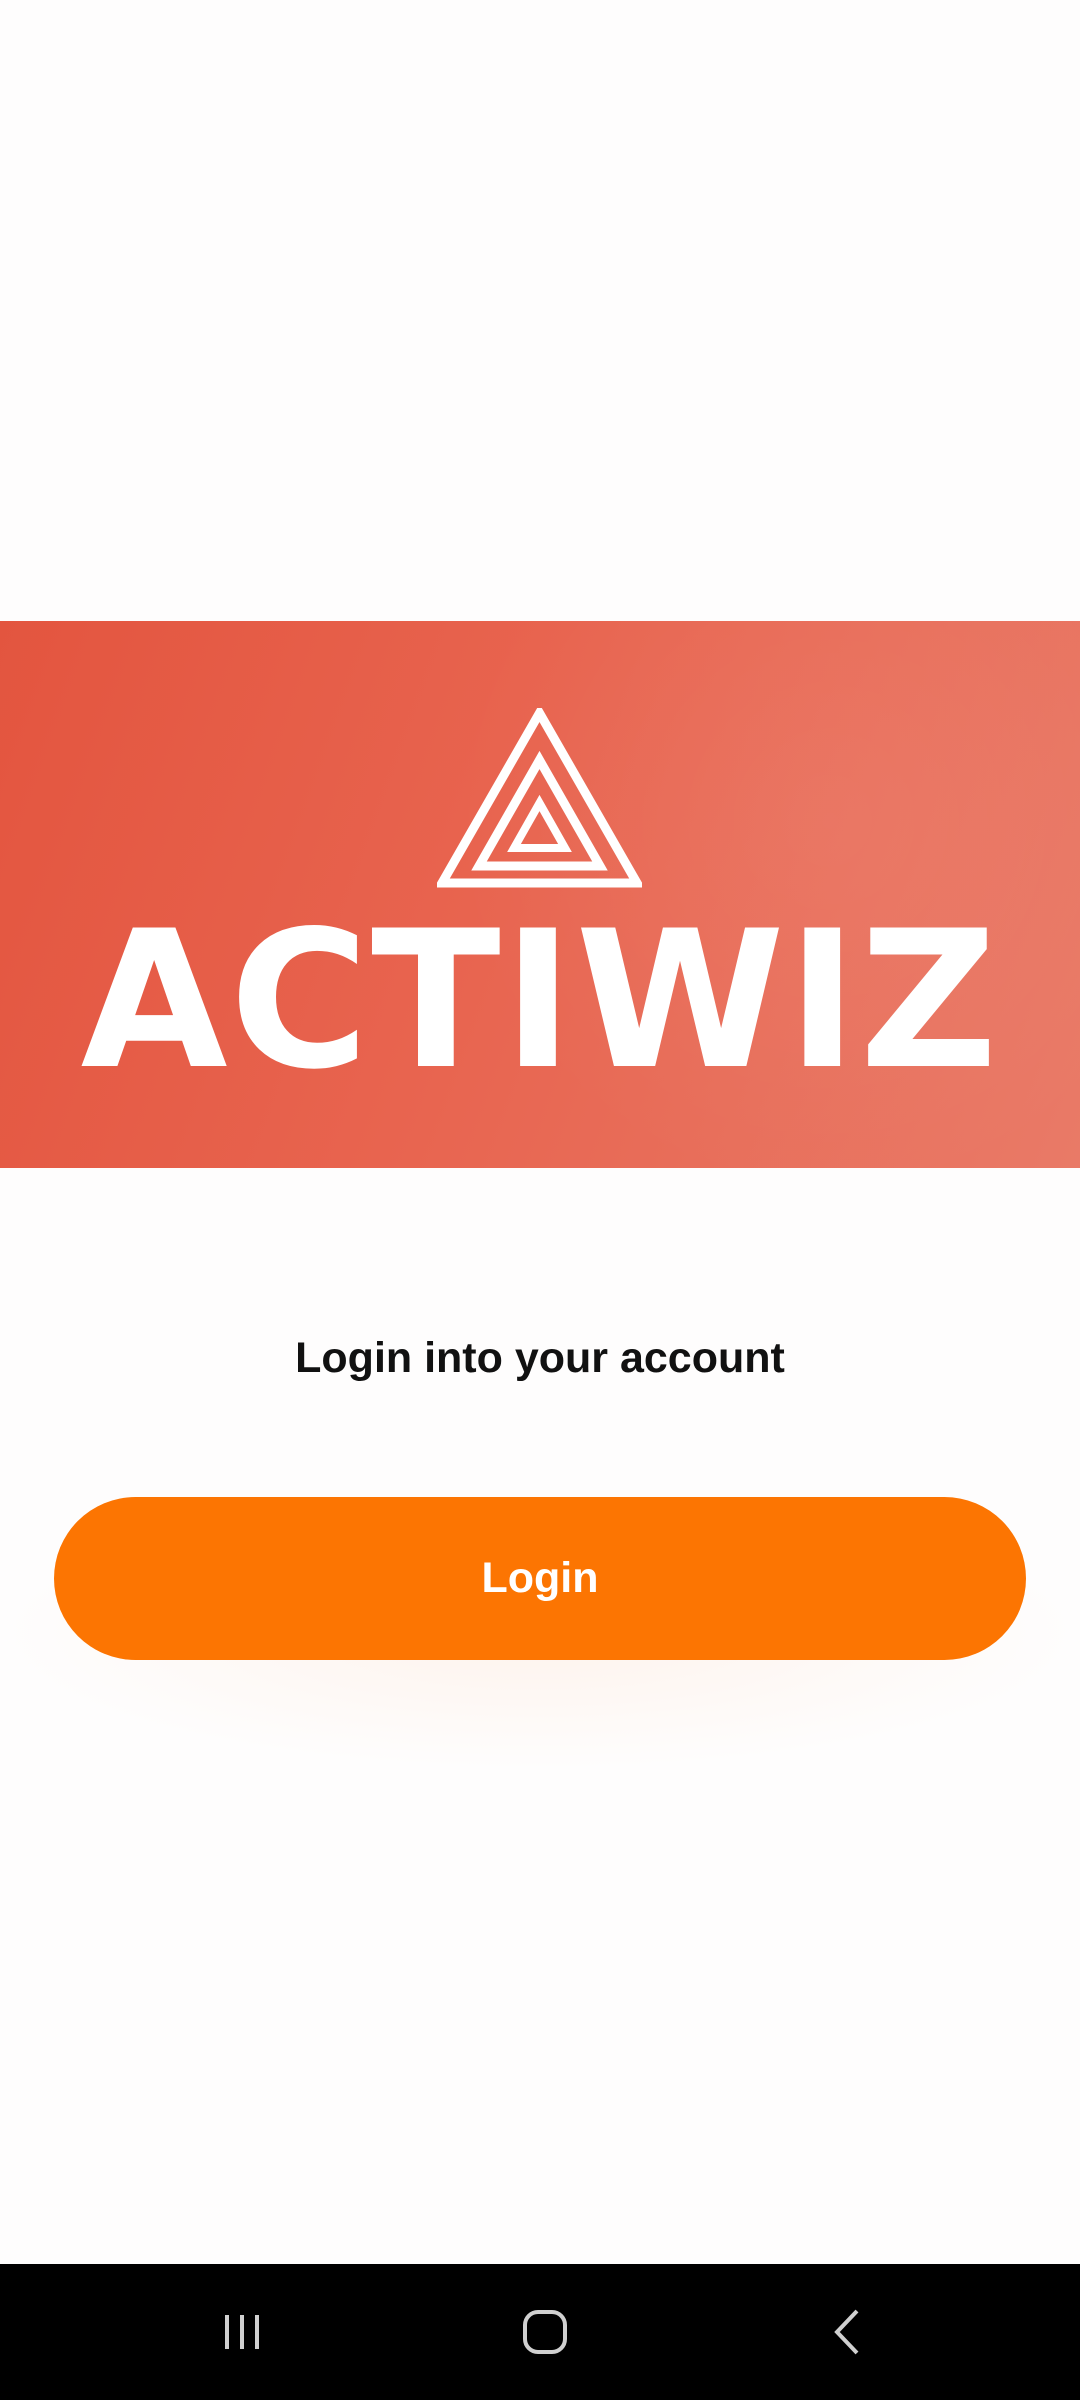 The image size is (1080, 2400). What do you see at coordinates (540, 1358) in the screenshot?
I see `login-subtitle: Login into your account` at bounding box center [540, 1358].